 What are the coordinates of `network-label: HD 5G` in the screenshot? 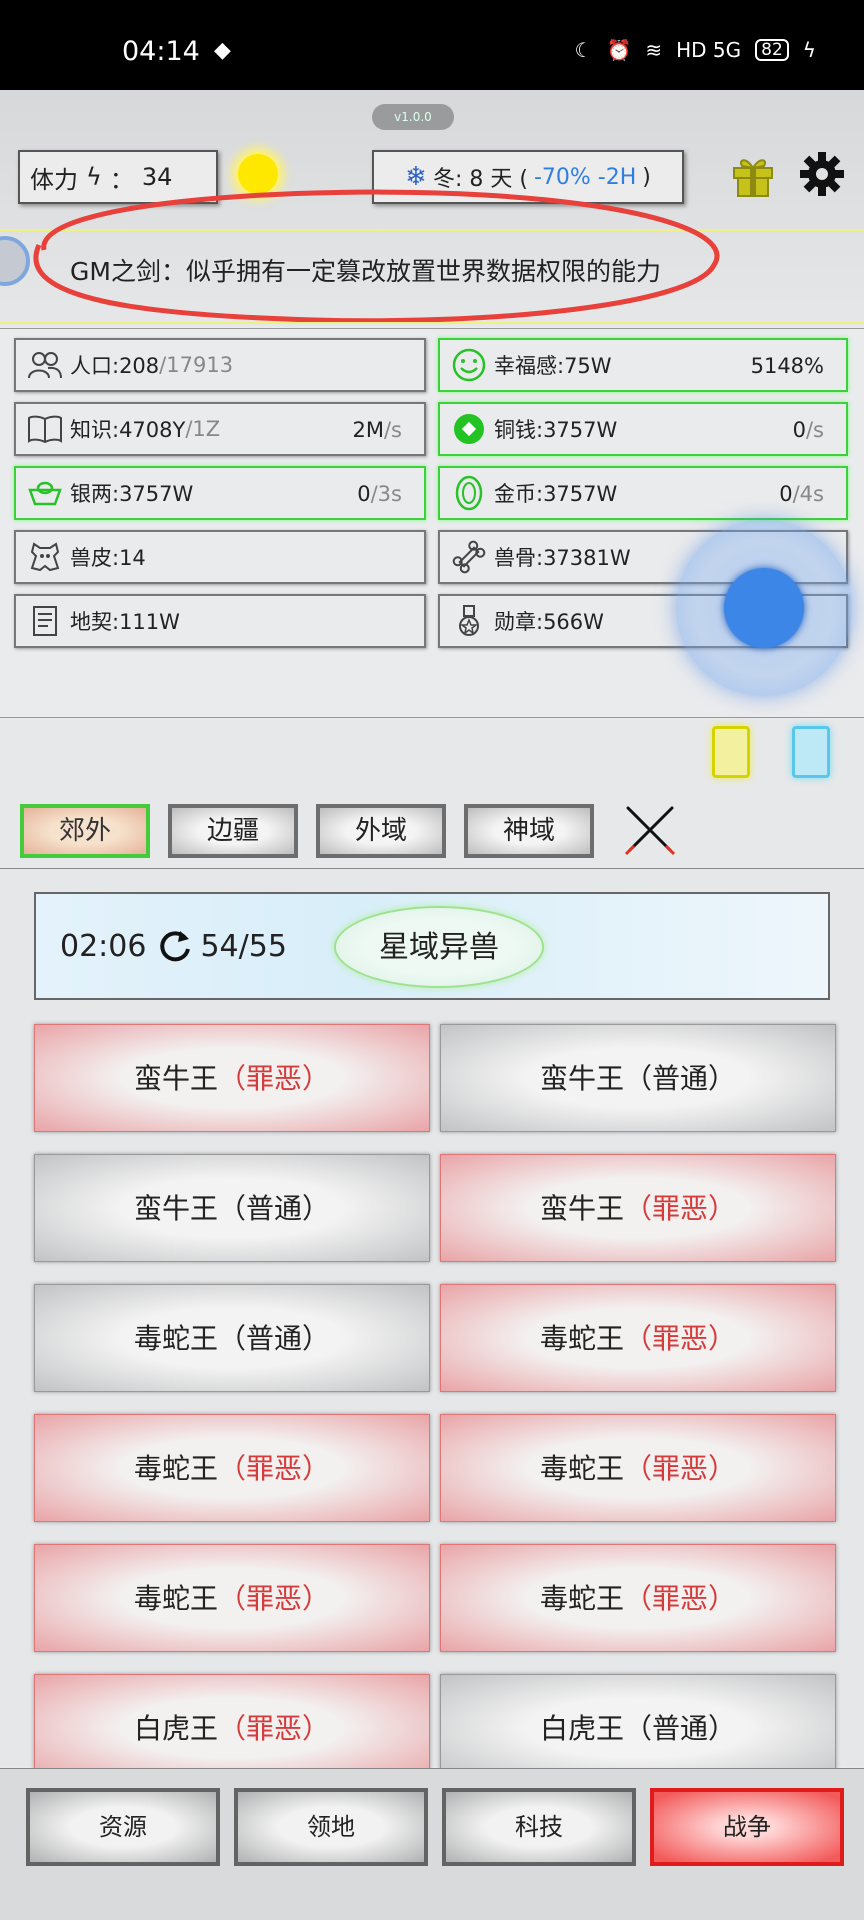 It's located at (709, 50).